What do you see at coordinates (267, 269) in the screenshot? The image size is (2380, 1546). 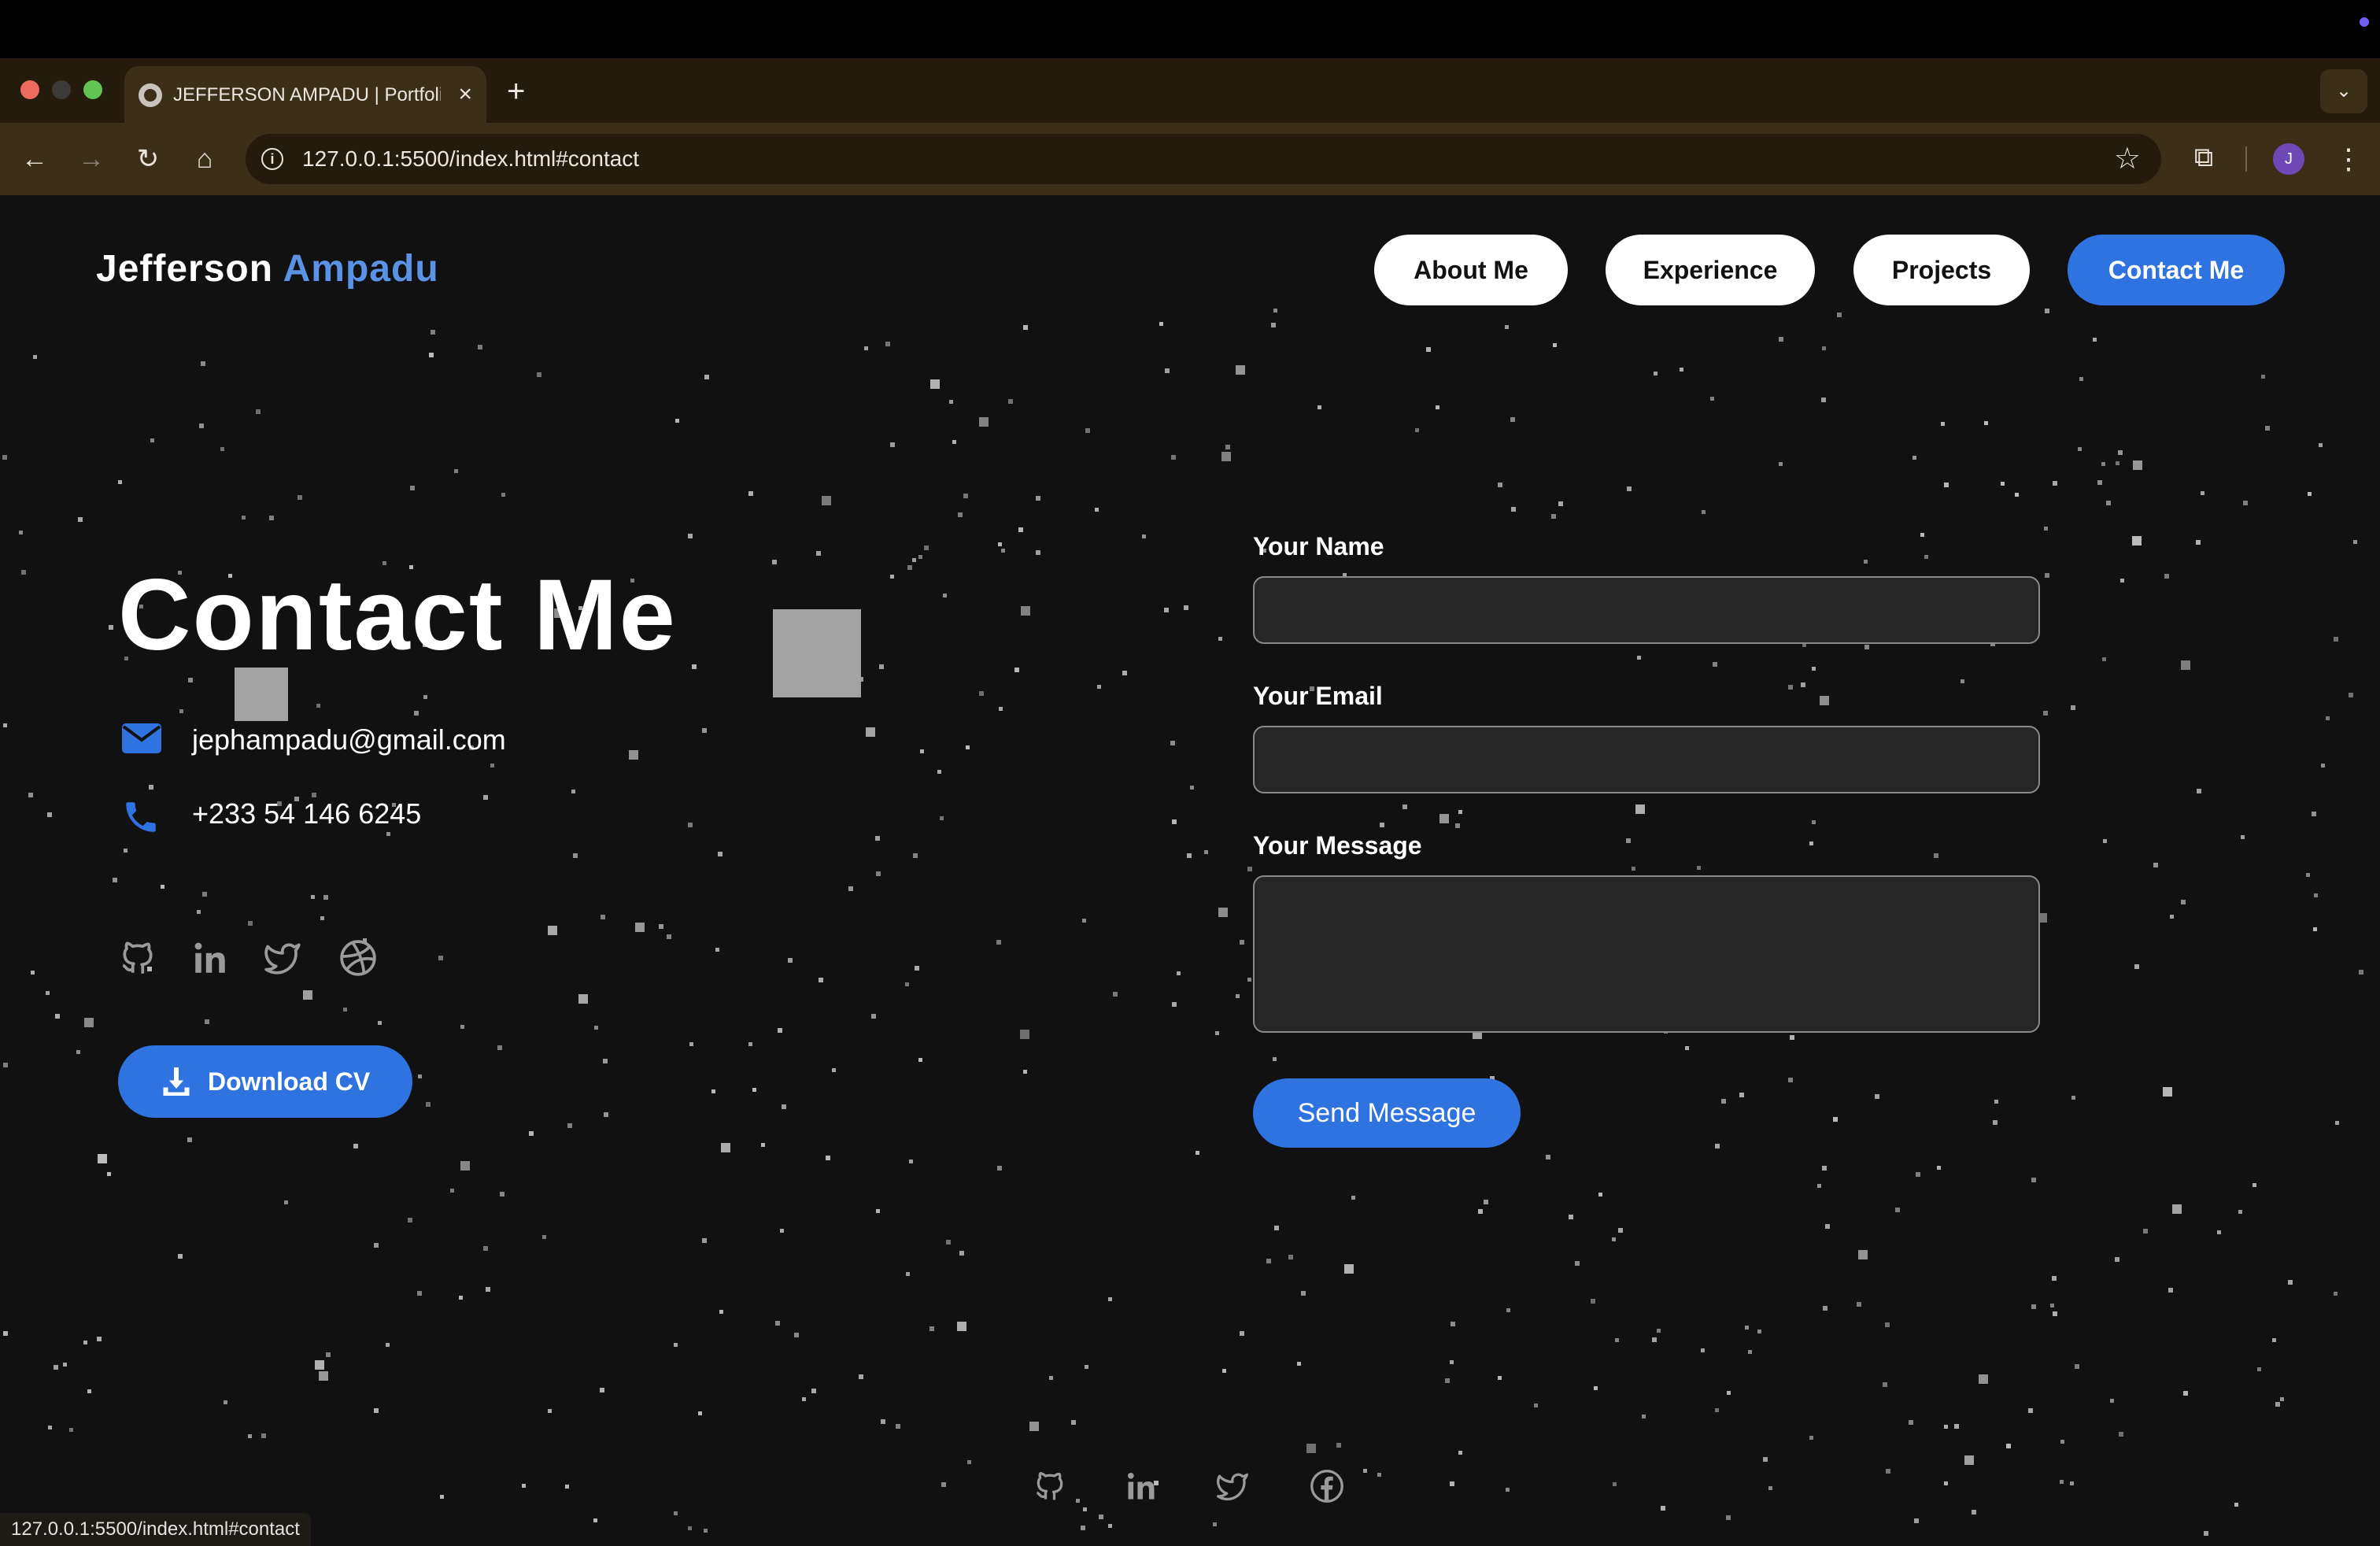 I see `site-logo: Jefferson Ampadu` at bounding box center [267, 269].